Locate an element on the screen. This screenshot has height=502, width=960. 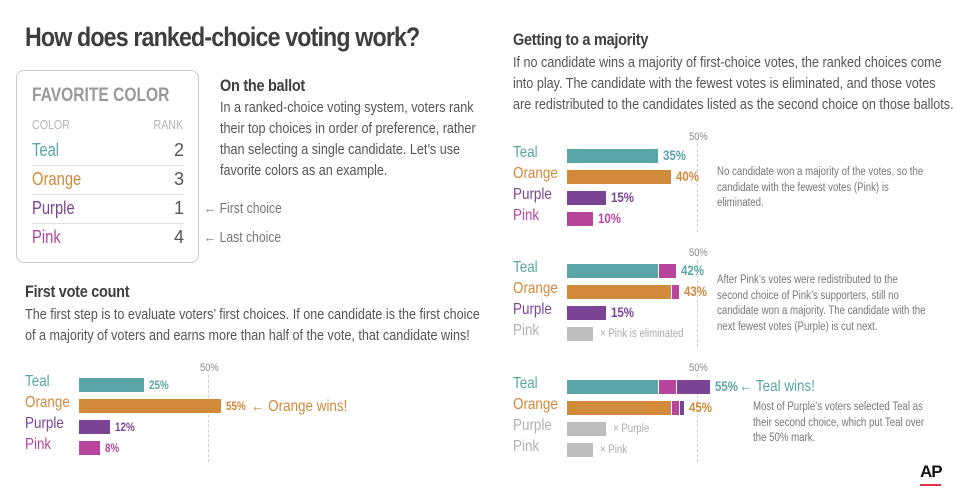
value-label: 8% is located at coordinates (111, 448).